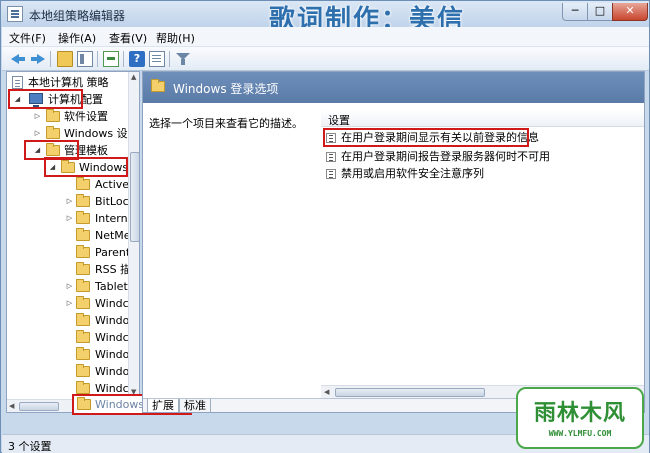  I want to click on tree-vertical-scrollbar: ▲ ▼, so click(133, 235).